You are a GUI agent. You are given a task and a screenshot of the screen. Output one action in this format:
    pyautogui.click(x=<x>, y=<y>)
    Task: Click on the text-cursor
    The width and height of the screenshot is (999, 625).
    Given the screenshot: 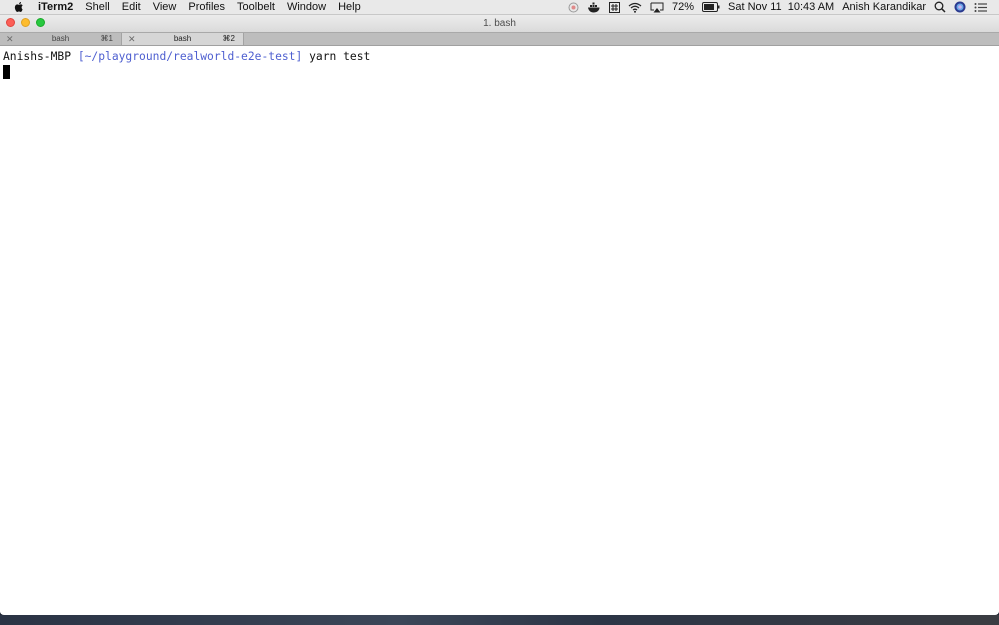 What is the action you would take?
    pyautogui.click(x=6, y=72)
    